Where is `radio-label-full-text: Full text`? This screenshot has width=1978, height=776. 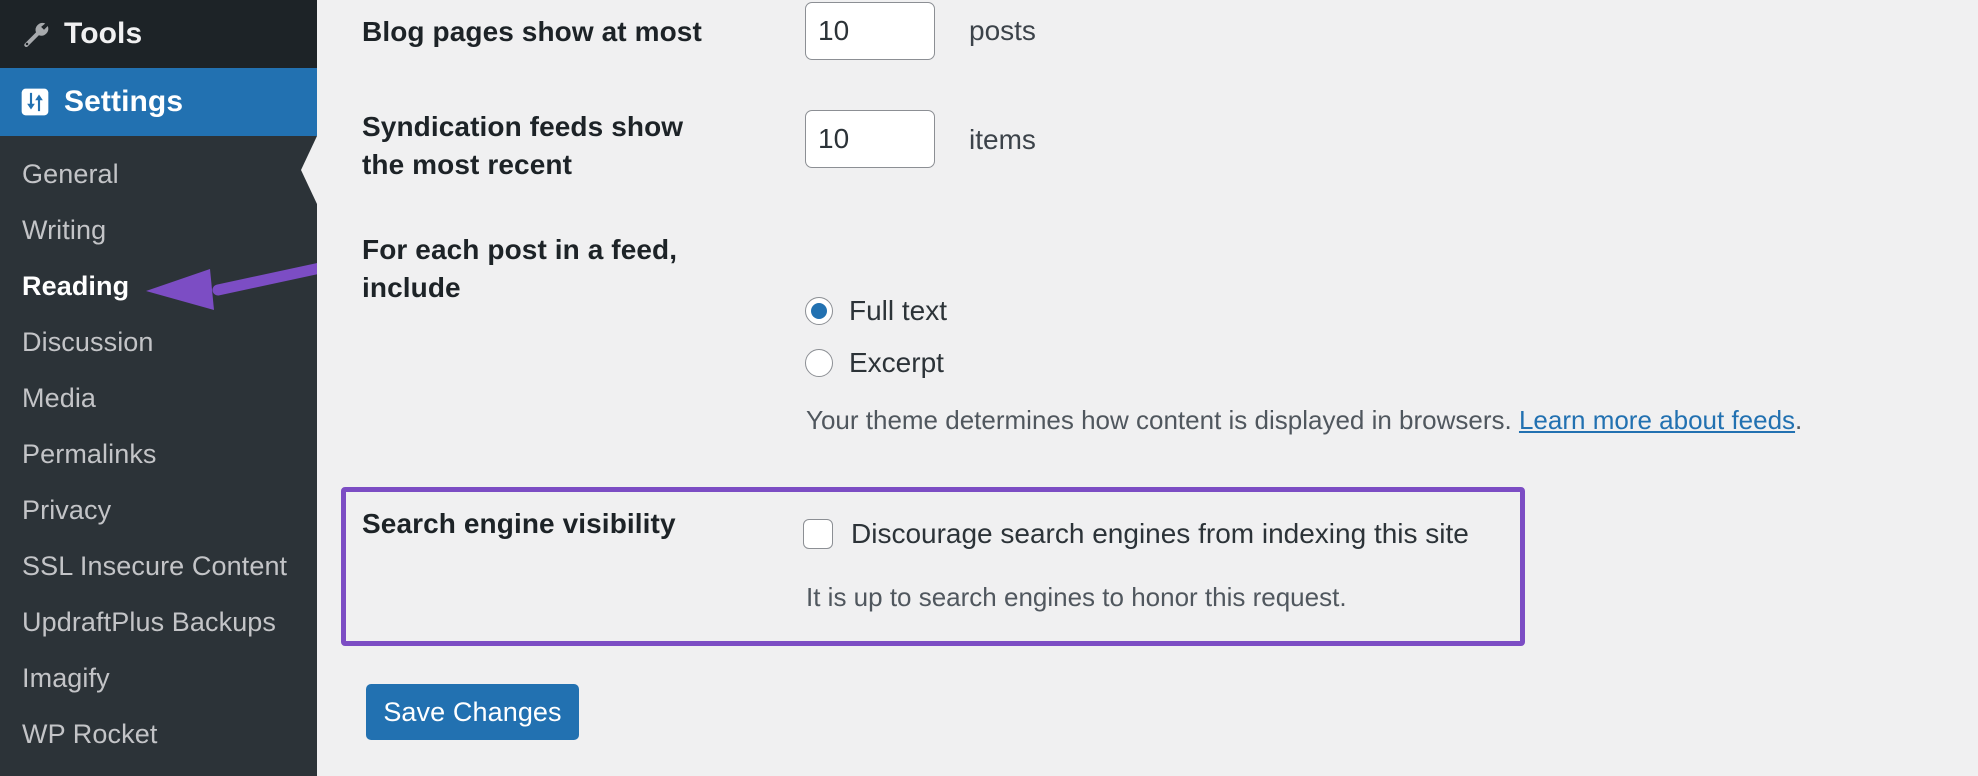 radio-label-full-text: Full text is located at coordinates (898, 310).